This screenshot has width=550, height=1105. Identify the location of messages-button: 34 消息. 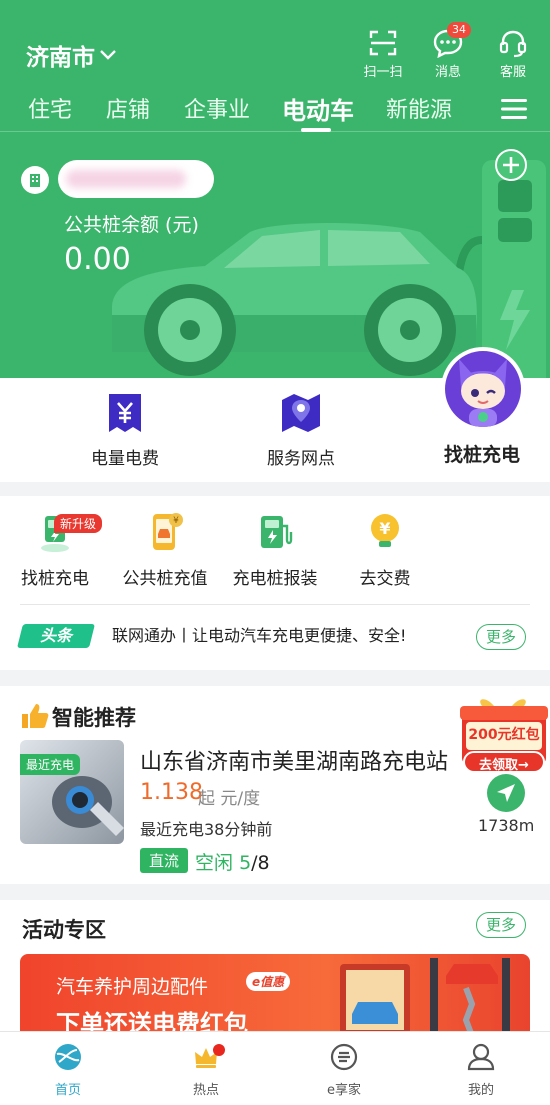
(448, 51).